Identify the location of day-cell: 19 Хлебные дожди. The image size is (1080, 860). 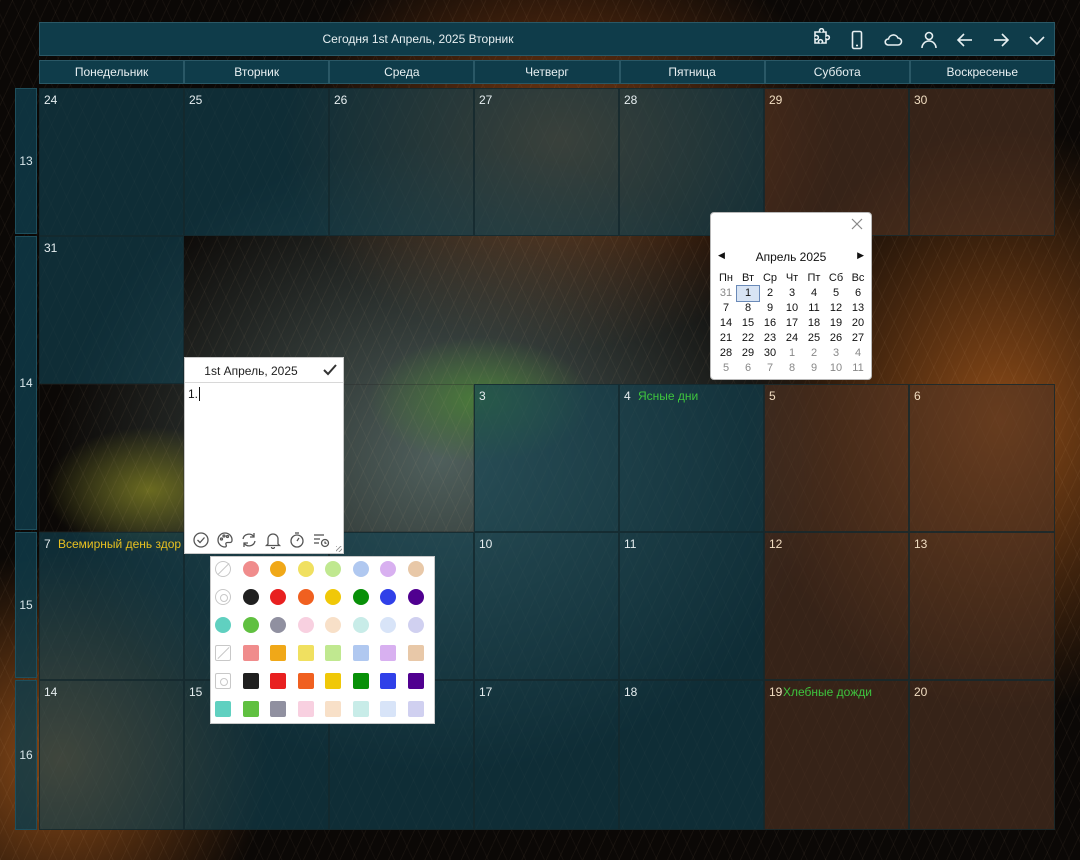
(836, 755).